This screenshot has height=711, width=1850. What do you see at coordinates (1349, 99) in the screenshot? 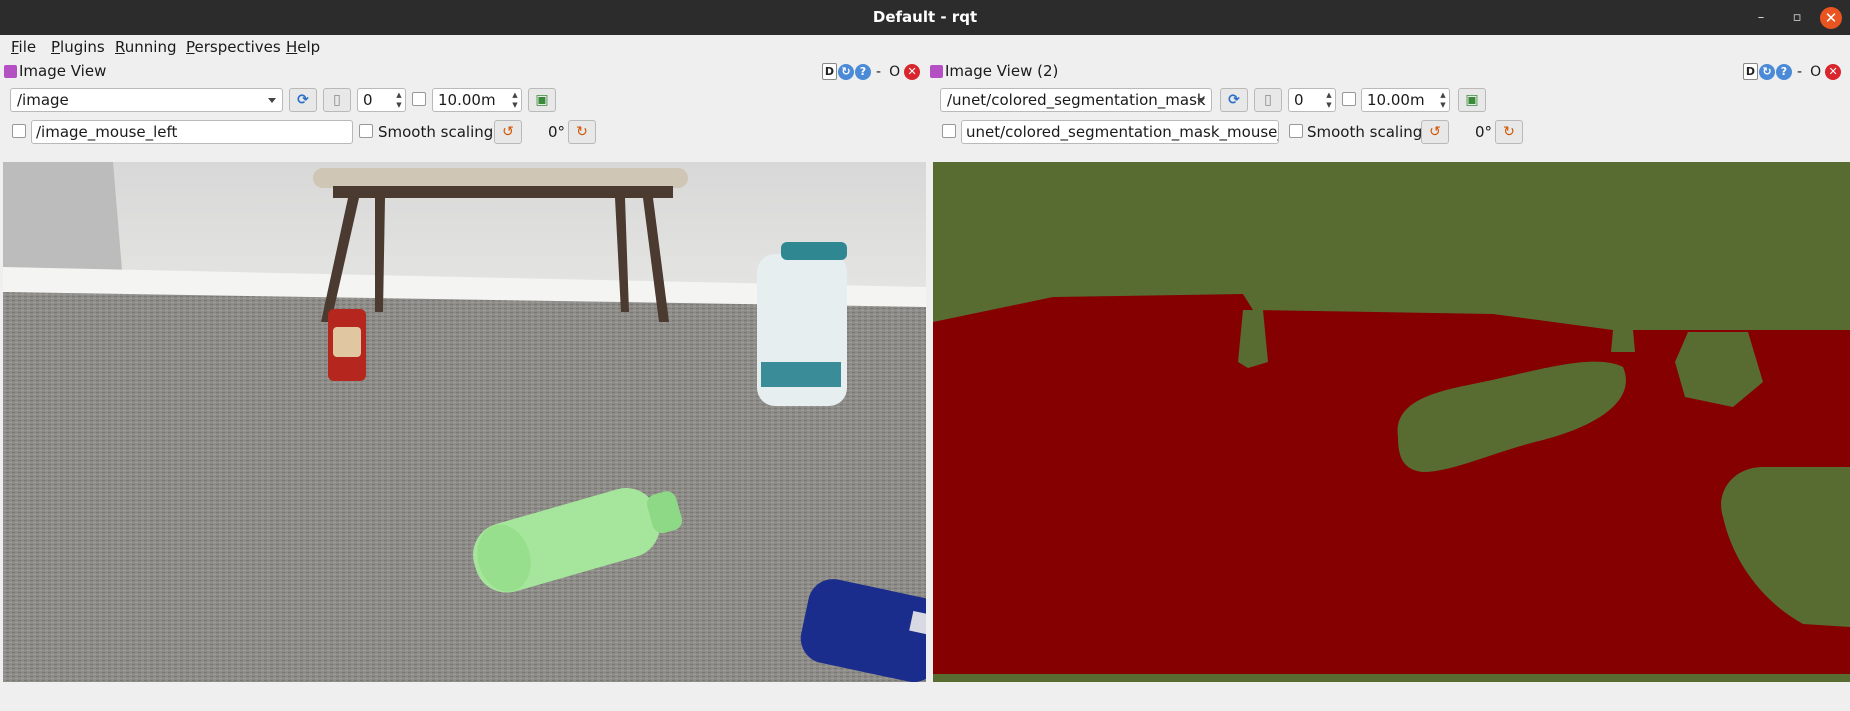
I see `panel2-dynamic-range-checkbox` at bounding box center [1349, 99].